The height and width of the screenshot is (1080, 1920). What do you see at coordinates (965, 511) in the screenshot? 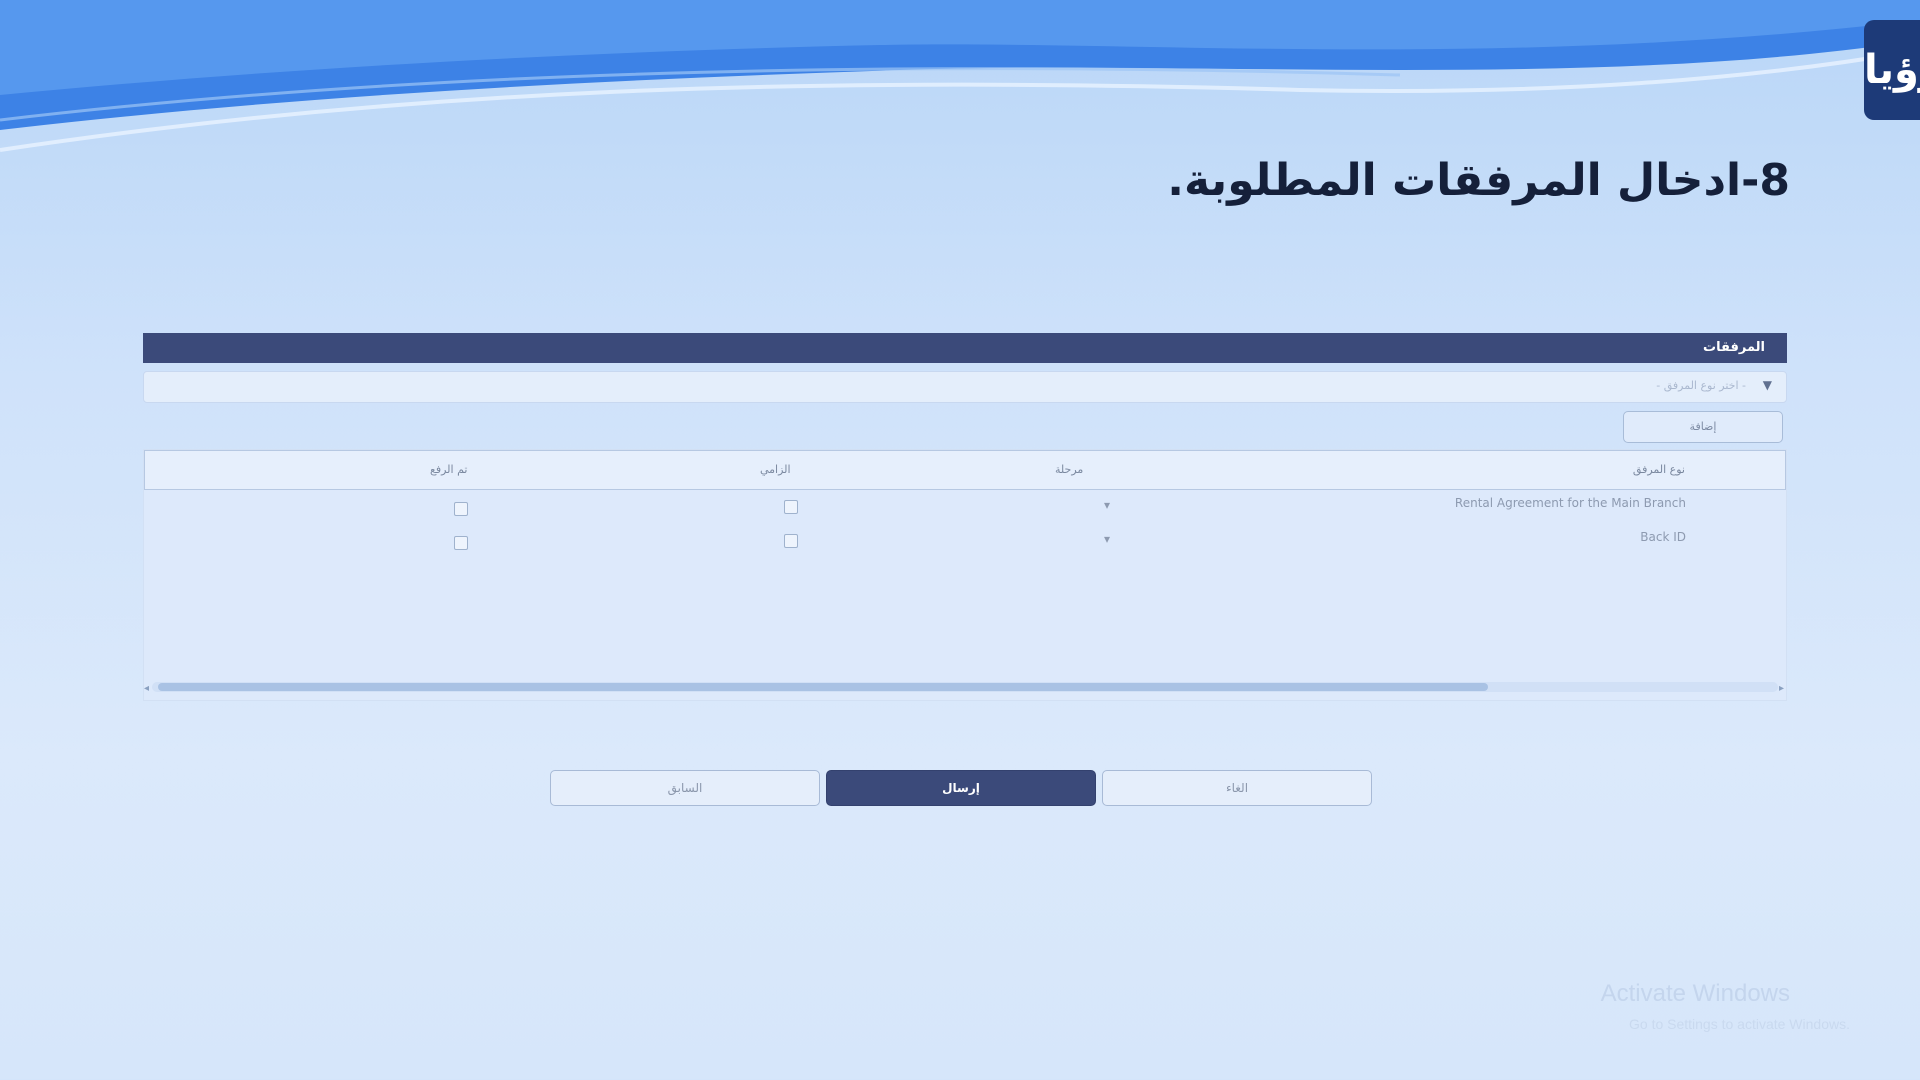
I see `table-row: Rental Agreement for the Main Branch ▾` at bounding box center [965, 511].